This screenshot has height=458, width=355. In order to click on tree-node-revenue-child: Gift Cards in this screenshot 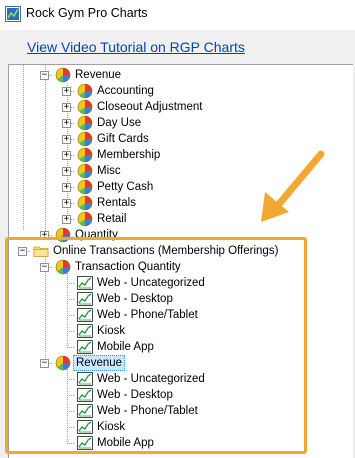, I will do `click(123, 139)`.